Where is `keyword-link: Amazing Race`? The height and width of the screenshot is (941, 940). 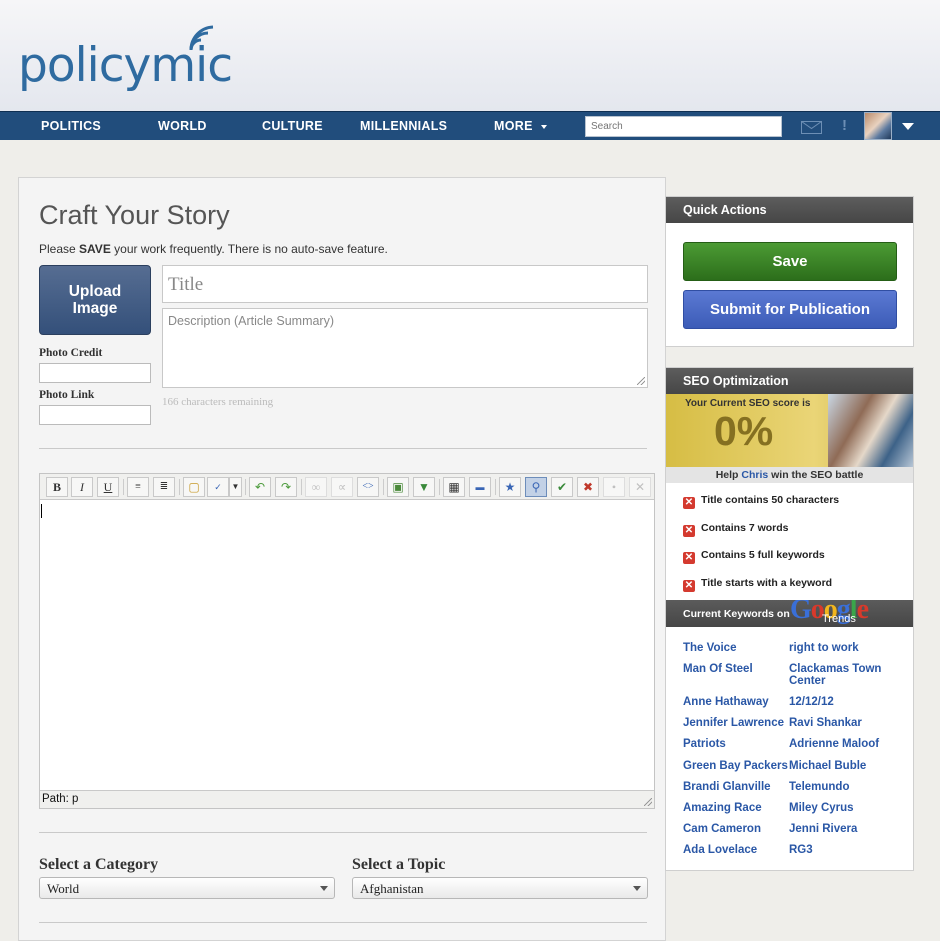 keyword-link: Amazing Race is located at coordinates (722, 808).